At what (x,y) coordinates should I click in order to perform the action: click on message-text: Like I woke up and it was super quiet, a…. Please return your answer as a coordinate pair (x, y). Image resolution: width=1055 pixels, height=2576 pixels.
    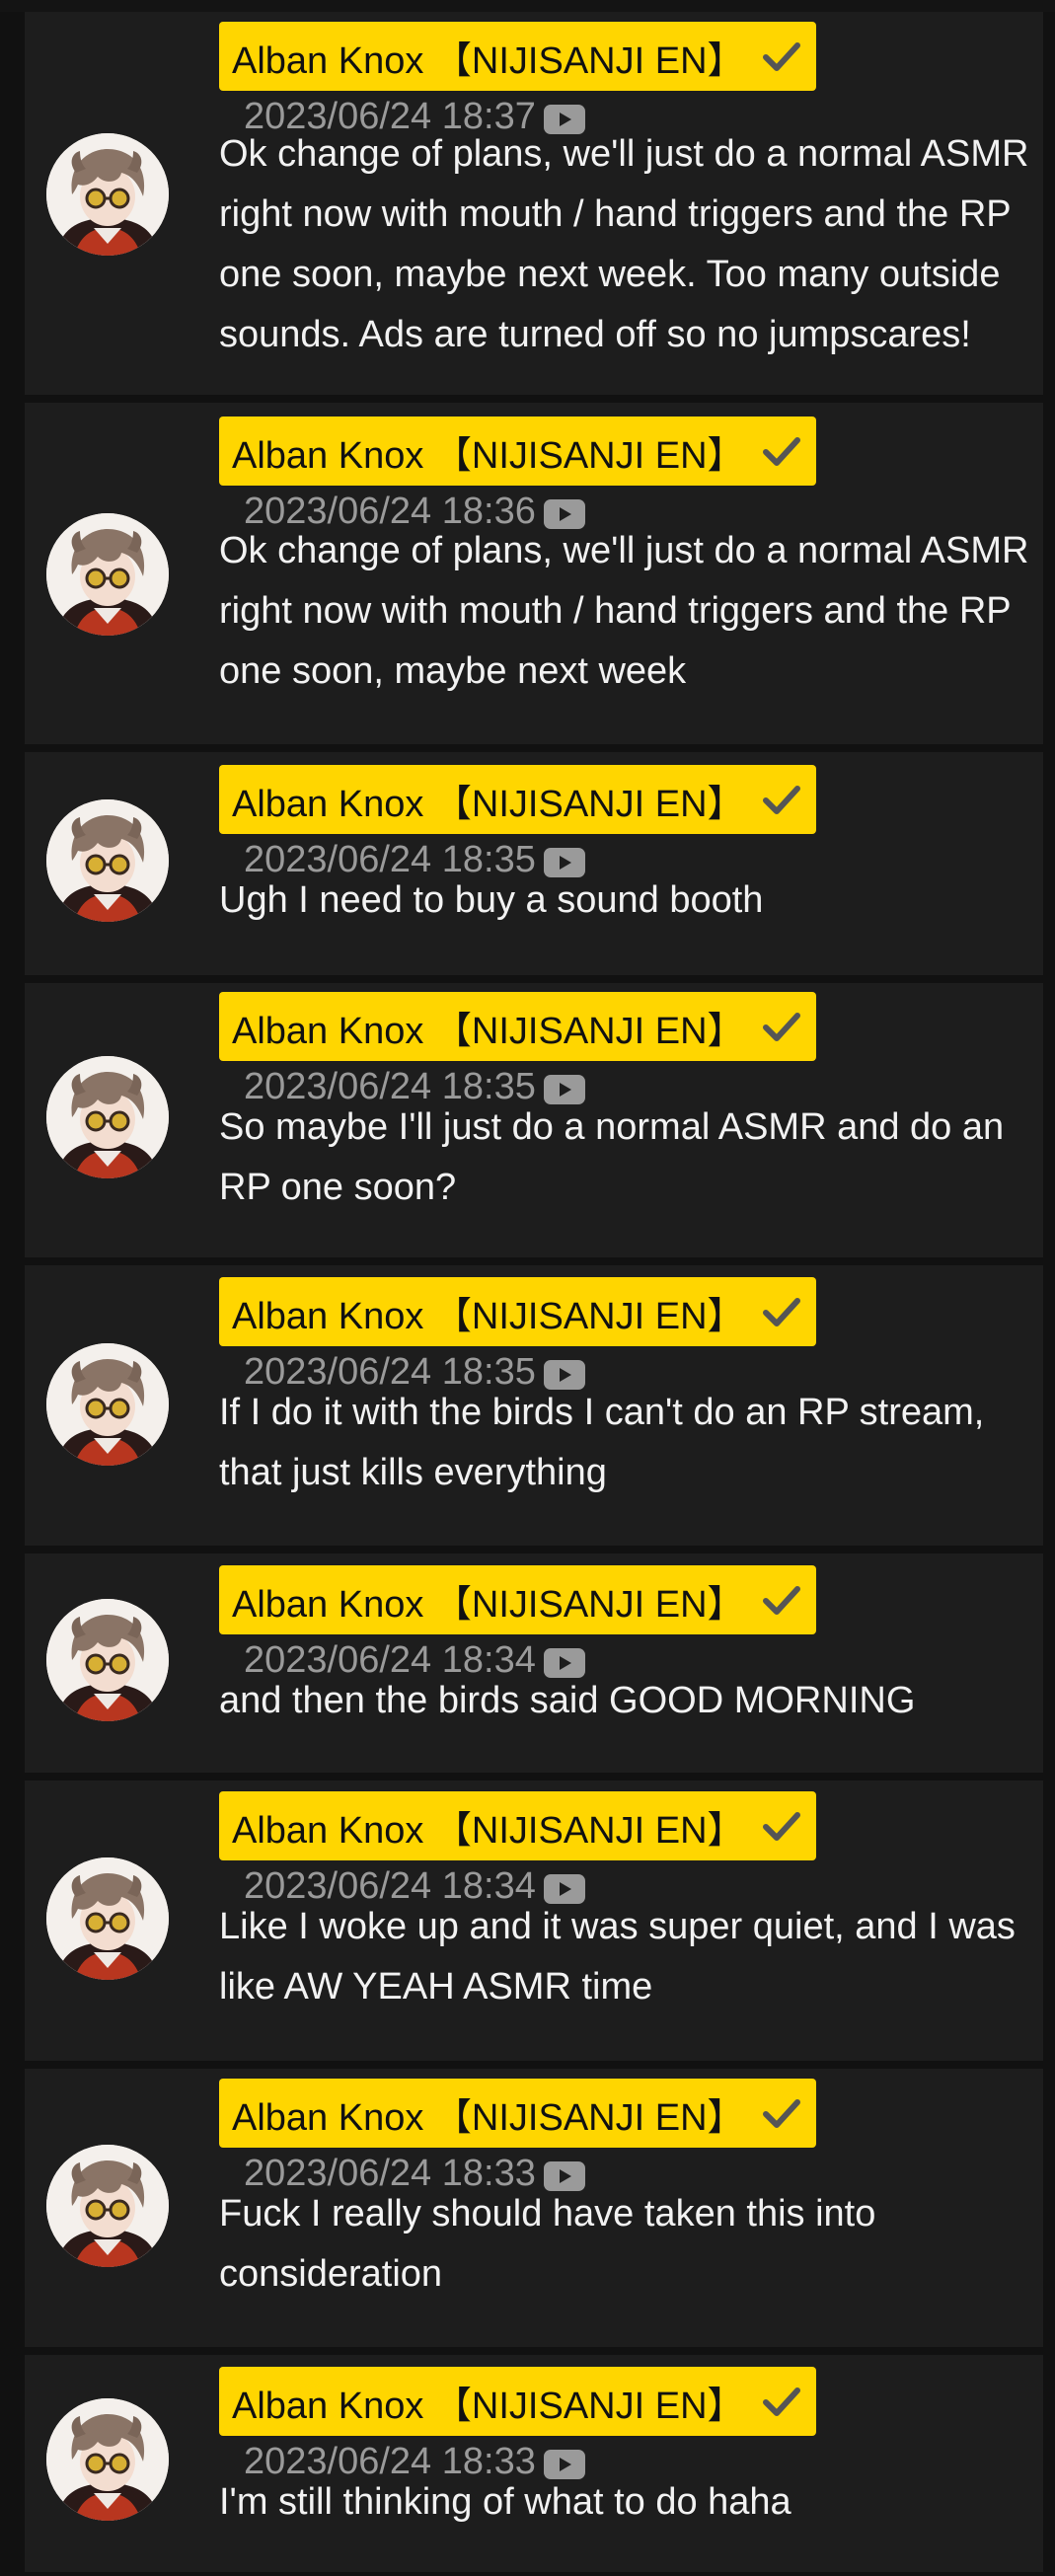
    Looking at the image, I should click on (617, 1957).